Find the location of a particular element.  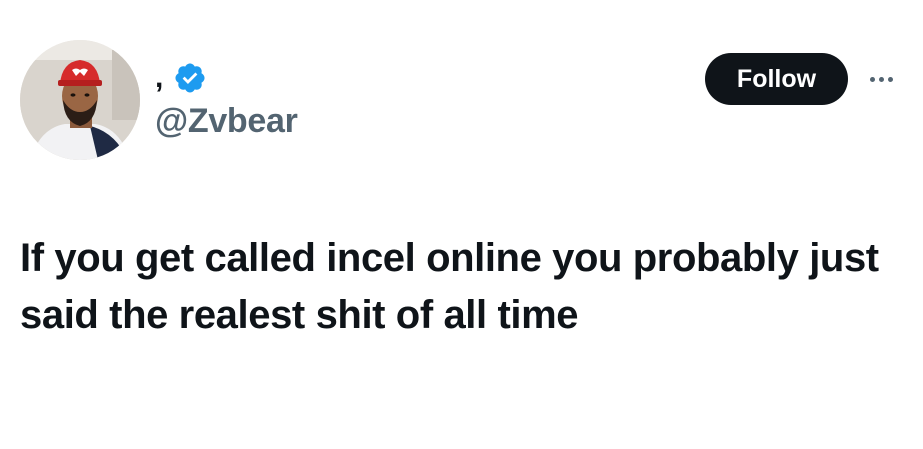

display-name: , is located at coordinates (159, 78).